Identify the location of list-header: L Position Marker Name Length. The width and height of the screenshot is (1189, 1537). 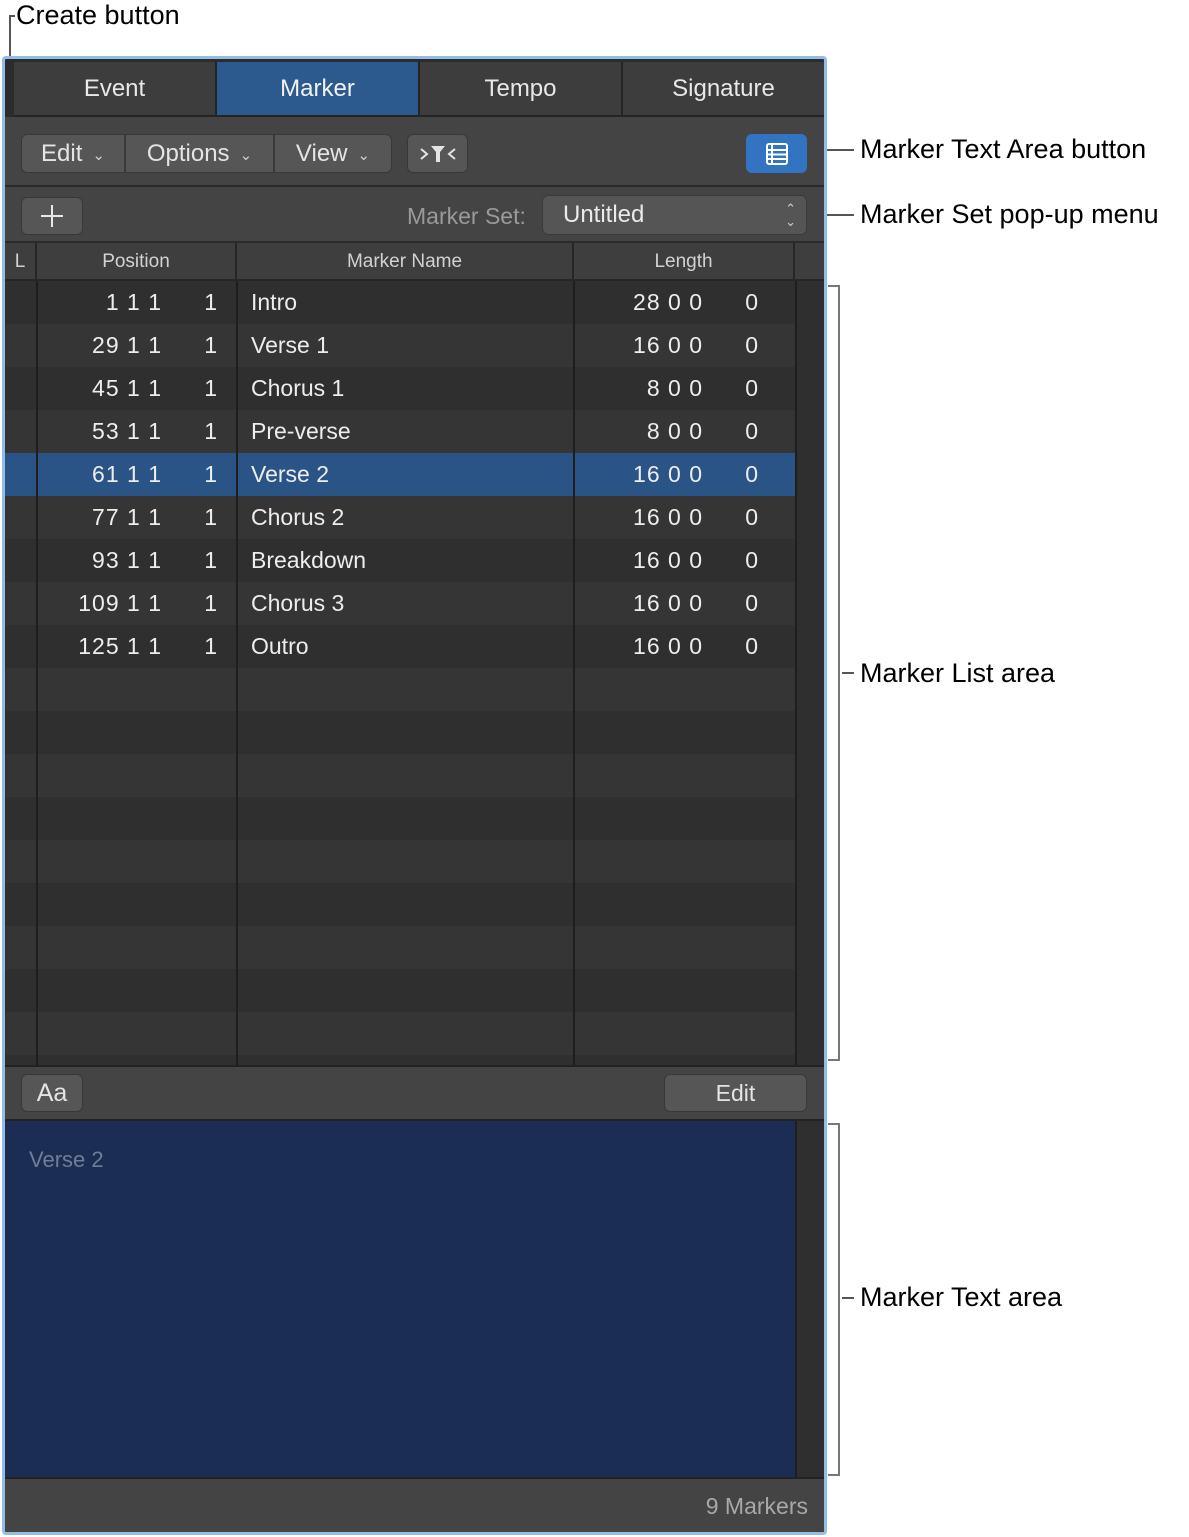
(414, 262).